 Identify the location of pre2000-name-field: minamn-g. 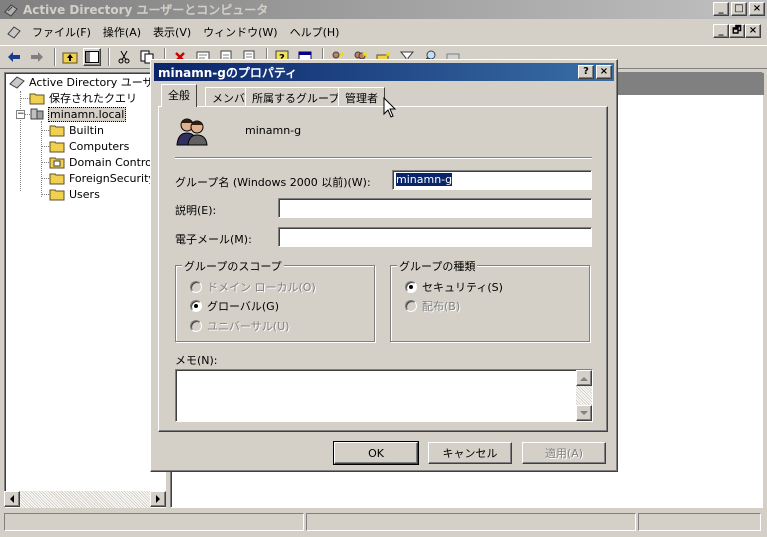
(492, 180).